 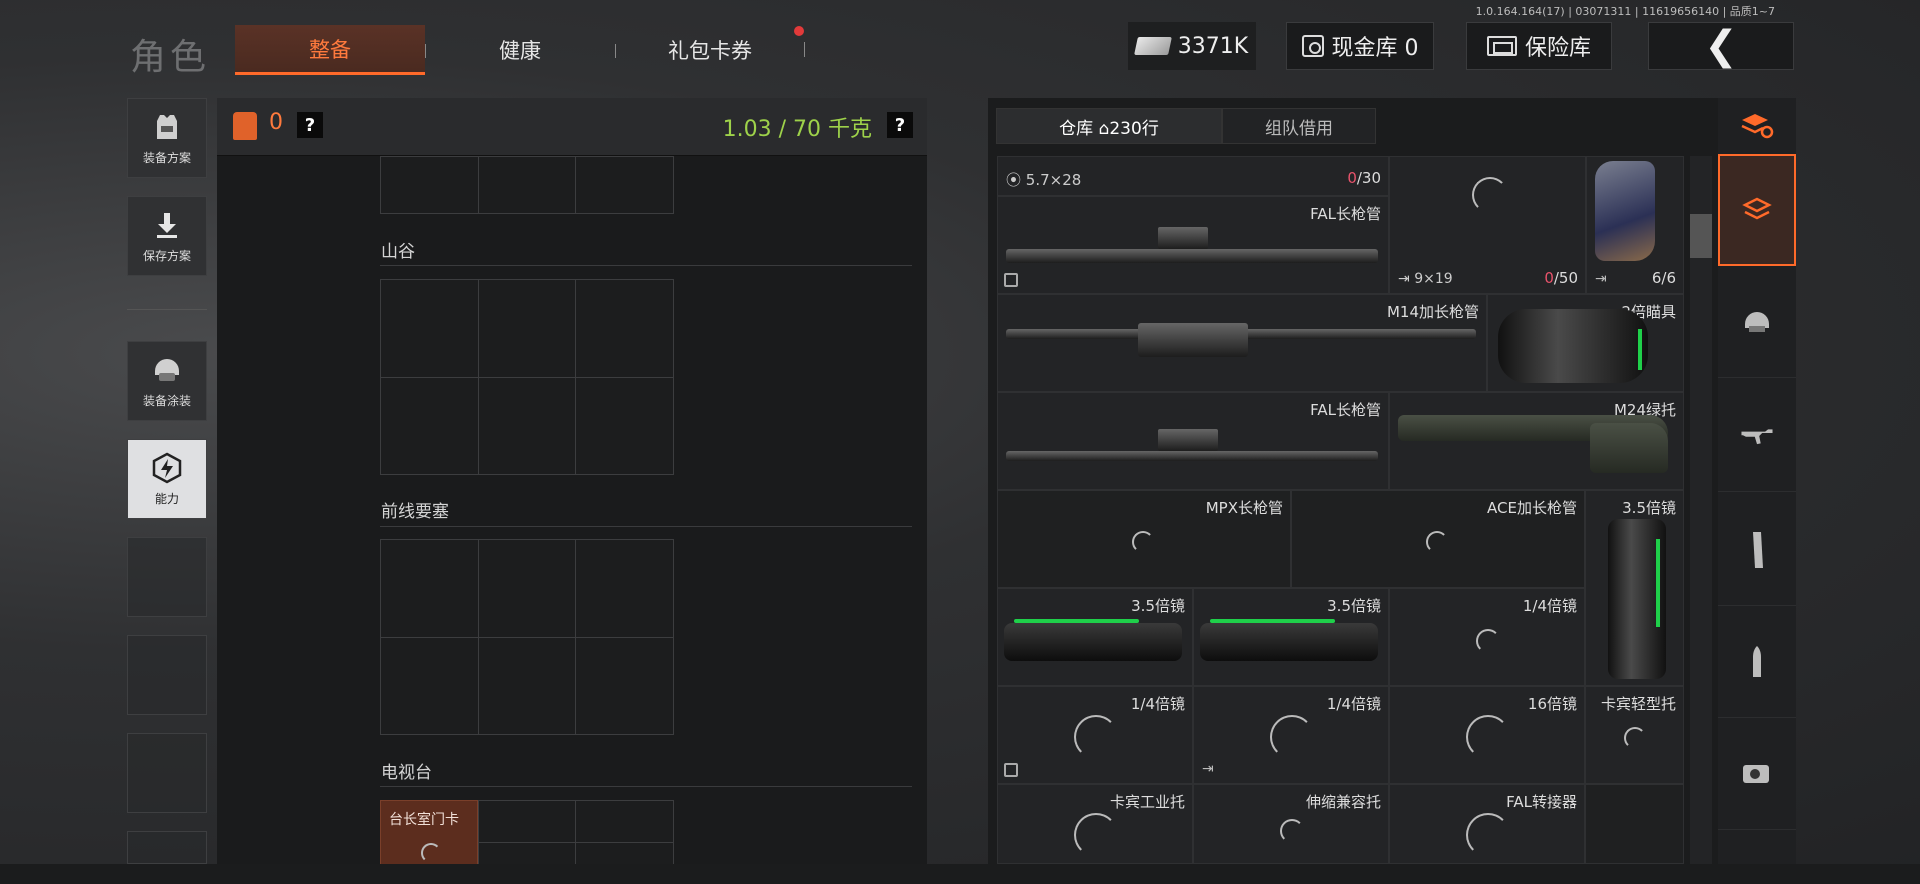 I want to click on sort-button, so click(x=1757, y=126).